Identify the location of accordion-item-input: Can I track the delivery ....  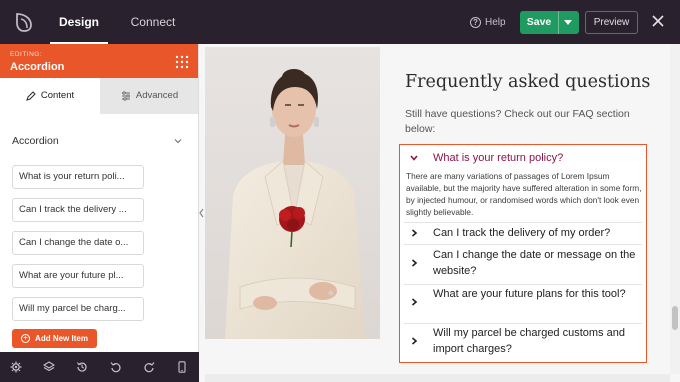
(78, 210).